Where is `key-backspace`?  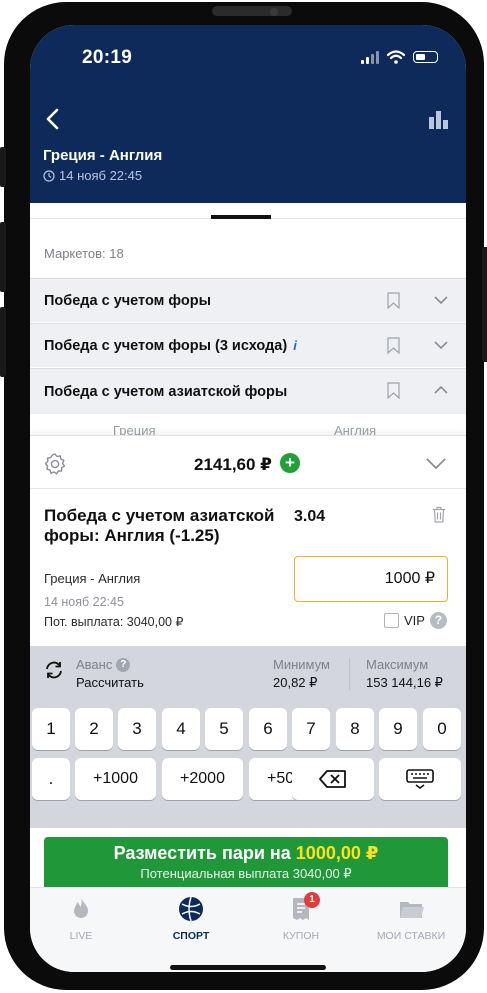
key-backspace is located at coordinates (333, 779).